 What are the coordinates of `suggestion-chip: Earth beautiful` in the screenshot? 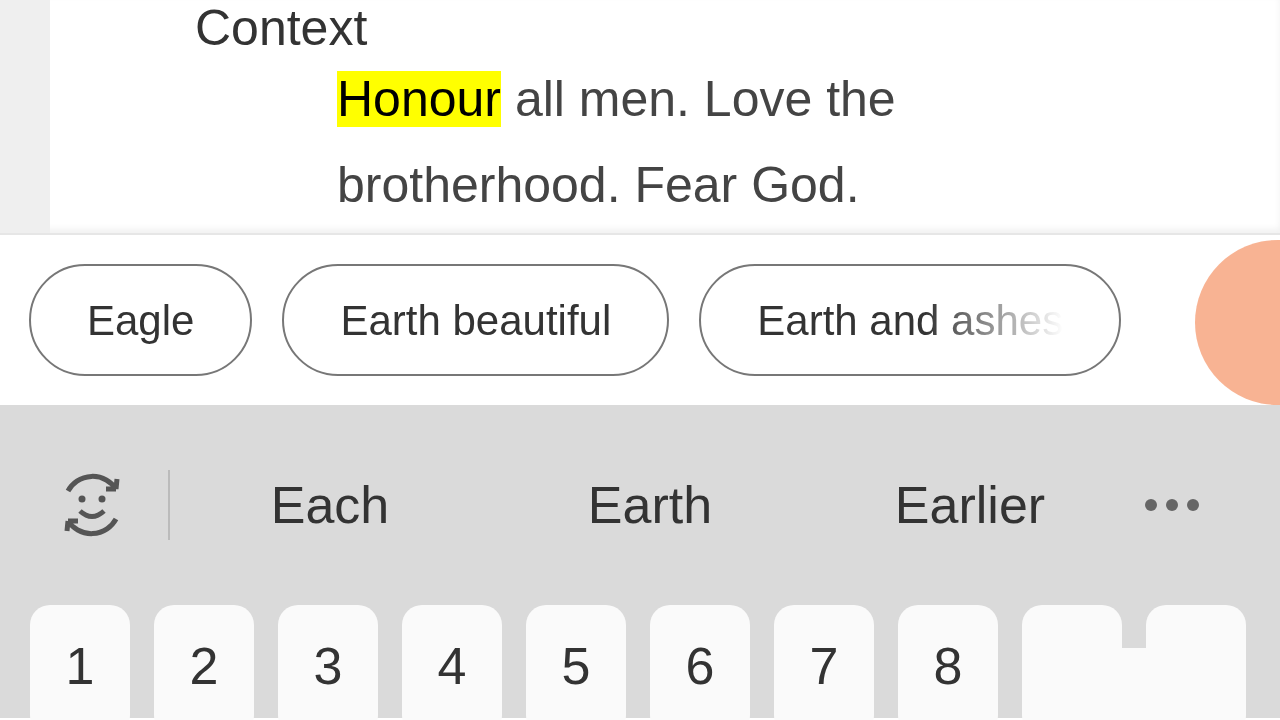 It's located at (476, 320).